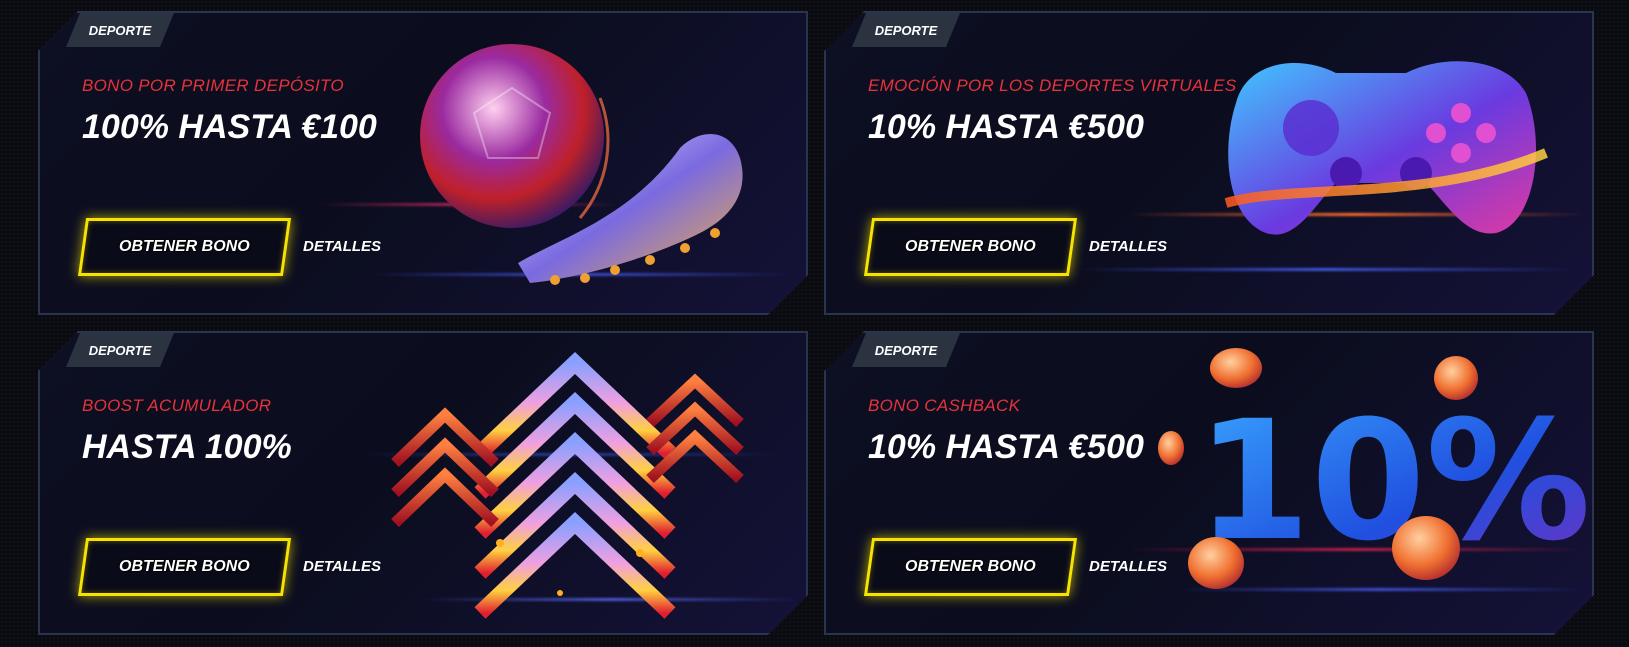 The image size is (1629, 647). Describe the element at coordinates (1391, 481) in the screenshot. I see `ten-percent-art-text: 10%` at that location.